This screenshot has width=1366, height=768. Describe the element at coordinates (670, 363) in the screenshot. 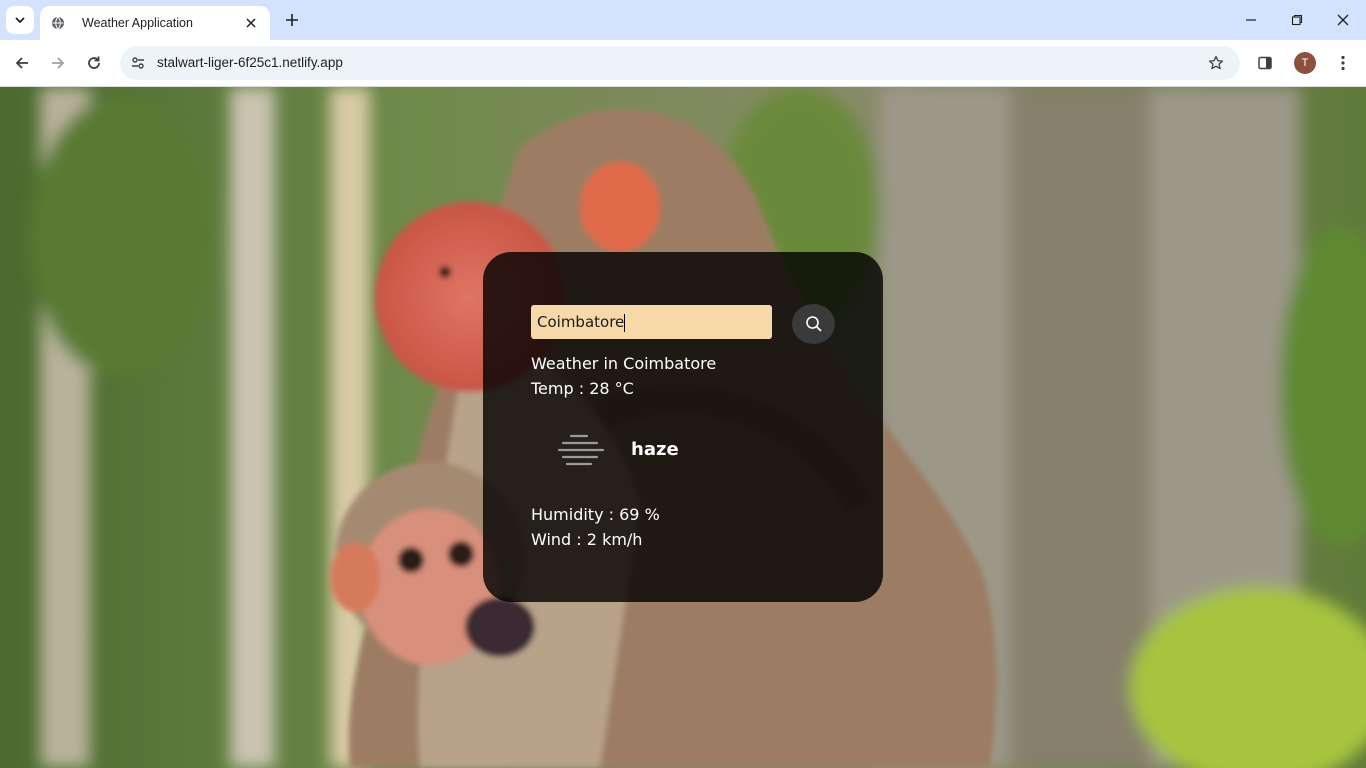

I see `city-name: Coimbatore` at that location.